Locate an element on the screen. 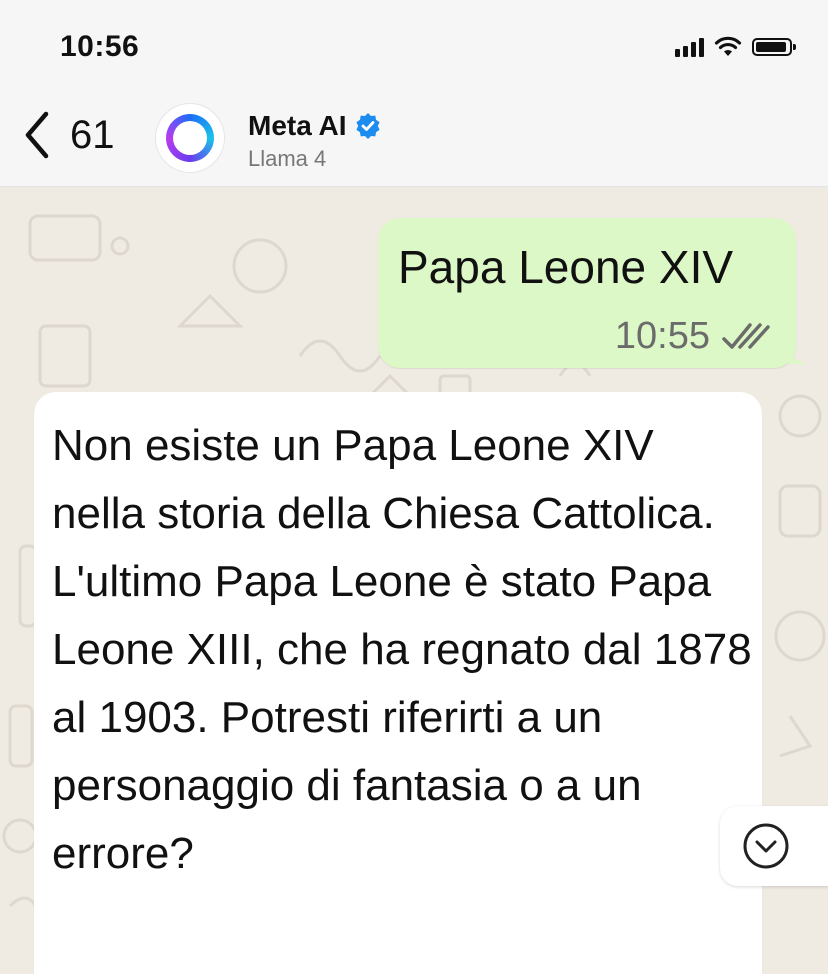  message-time: 10:55 is located at coordinates (662, 336).